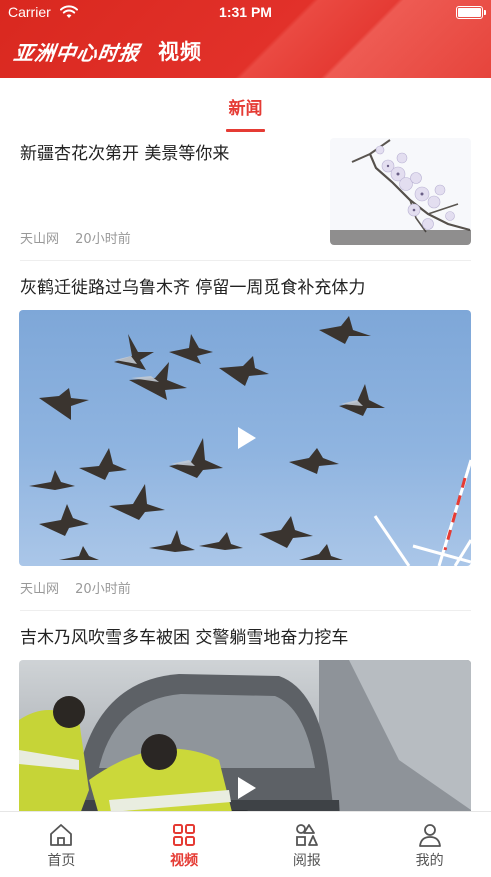  What do you see at coordinates (184, 861) in the screenshot?
I see `nav-video-label: 视频` at bounding box center [184, 861].